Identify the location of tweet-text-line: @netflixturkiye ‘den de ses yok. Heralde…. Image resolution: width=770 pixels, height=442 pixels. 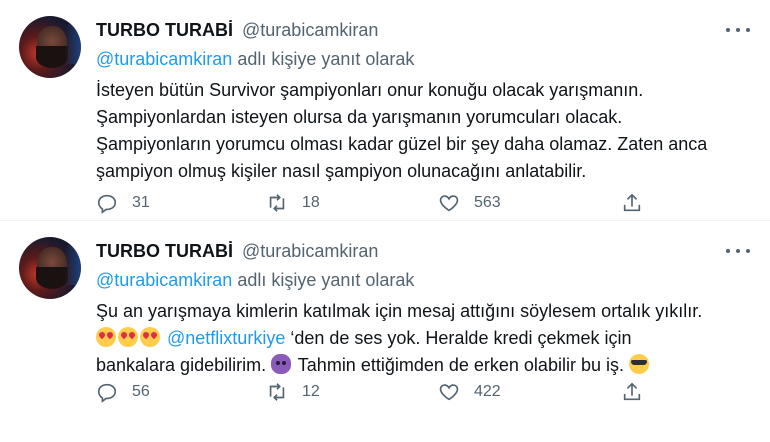
(426, 338).